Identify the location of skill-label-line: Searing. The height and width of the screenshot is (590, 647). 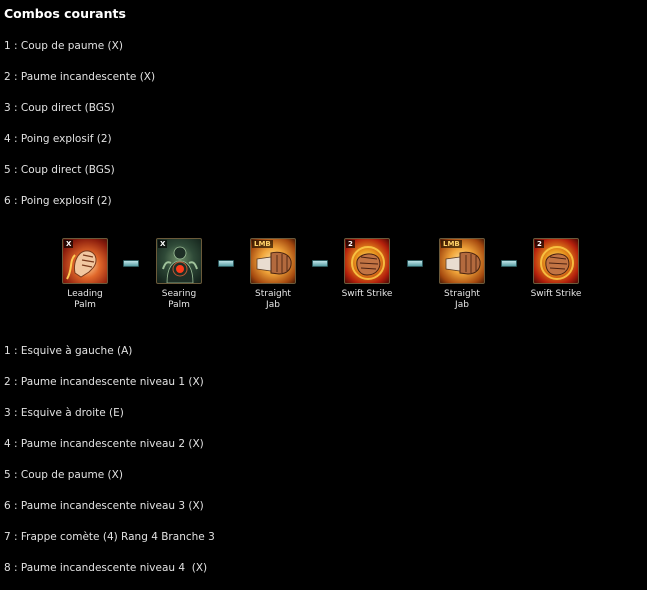
(179, 294).